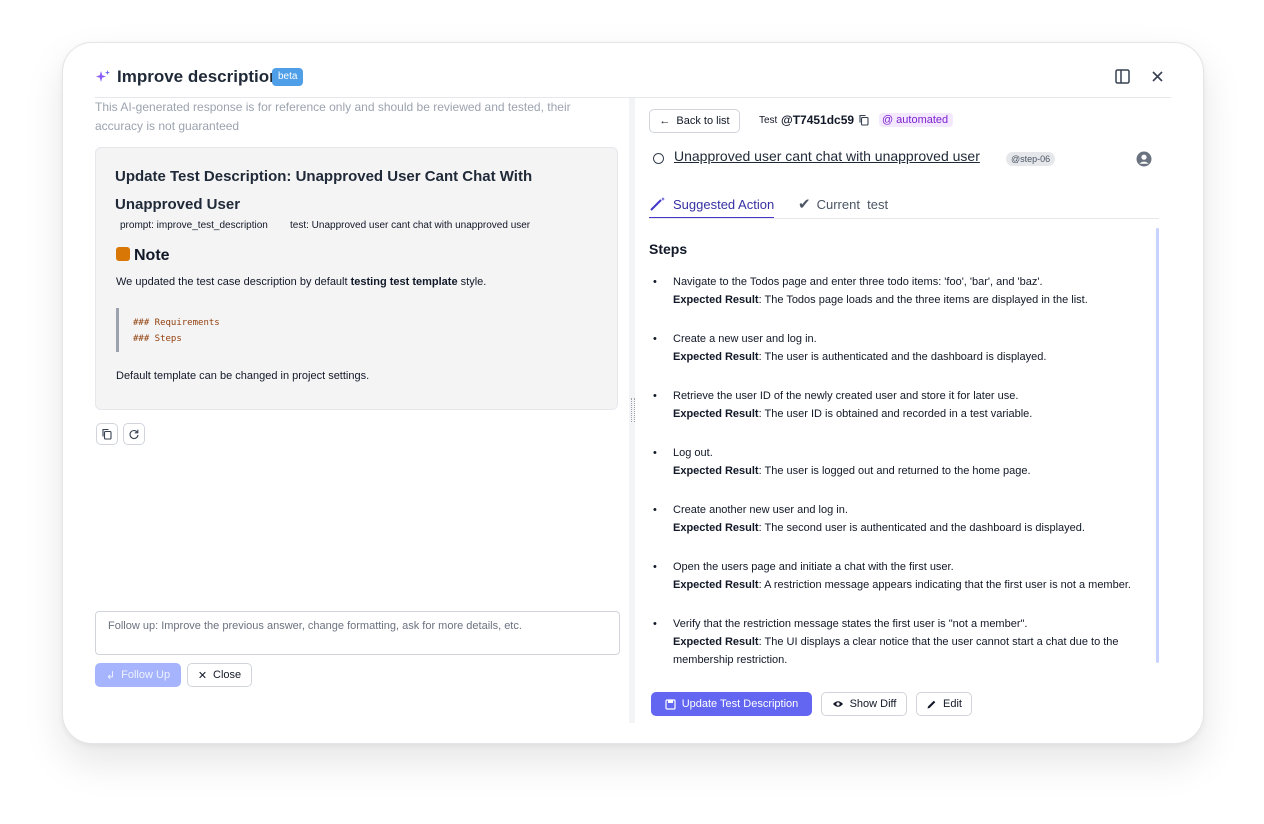 The height and width of the screenshot is (824, 1264). Describe the element at coordinates (176, 323) in the screenshot. I see `quote-line: ### Requirements` at that location.